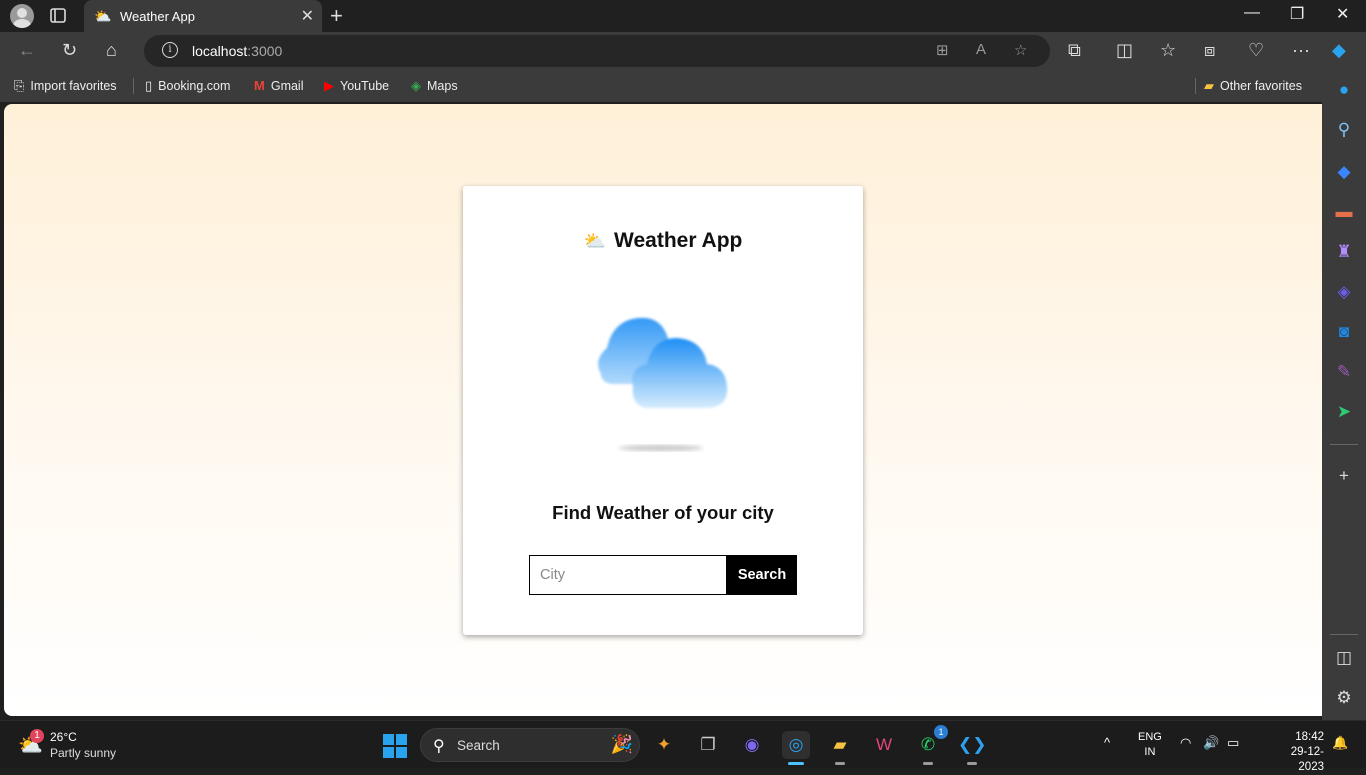  What do you see at coordinates (1344, 90) in the screenshot?
I see `notification-bell-icon: ●` at bounding box center [1344, 90].